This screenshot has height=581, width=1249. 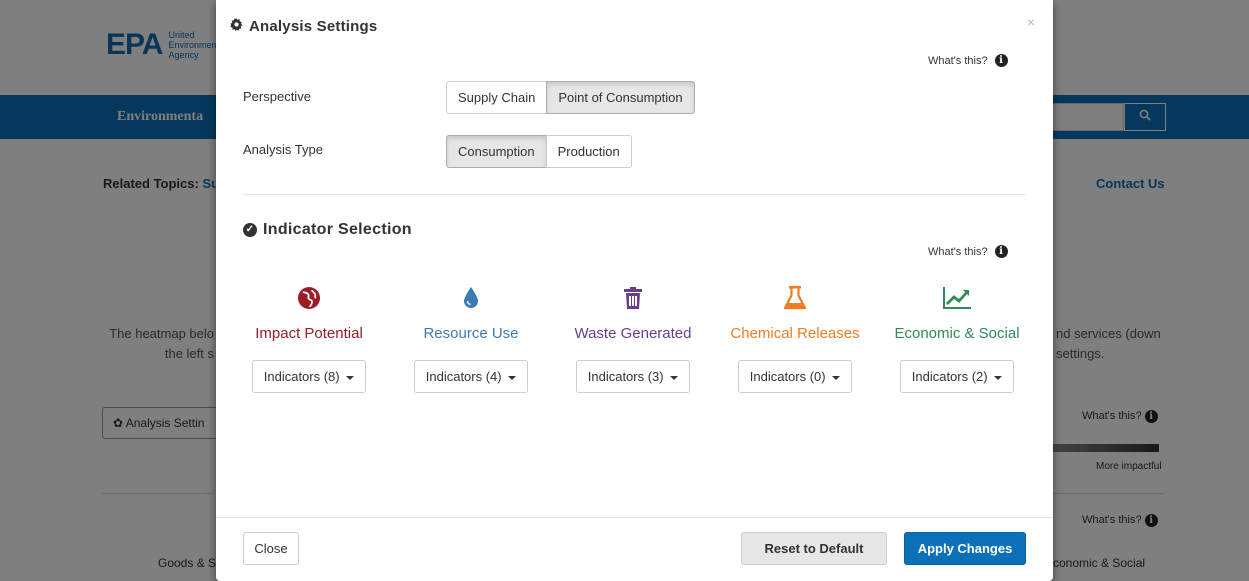 What do you see at coordinates (236, 26) in the screenshot?
I see `gear-icon` at bounding box center [236, 26].